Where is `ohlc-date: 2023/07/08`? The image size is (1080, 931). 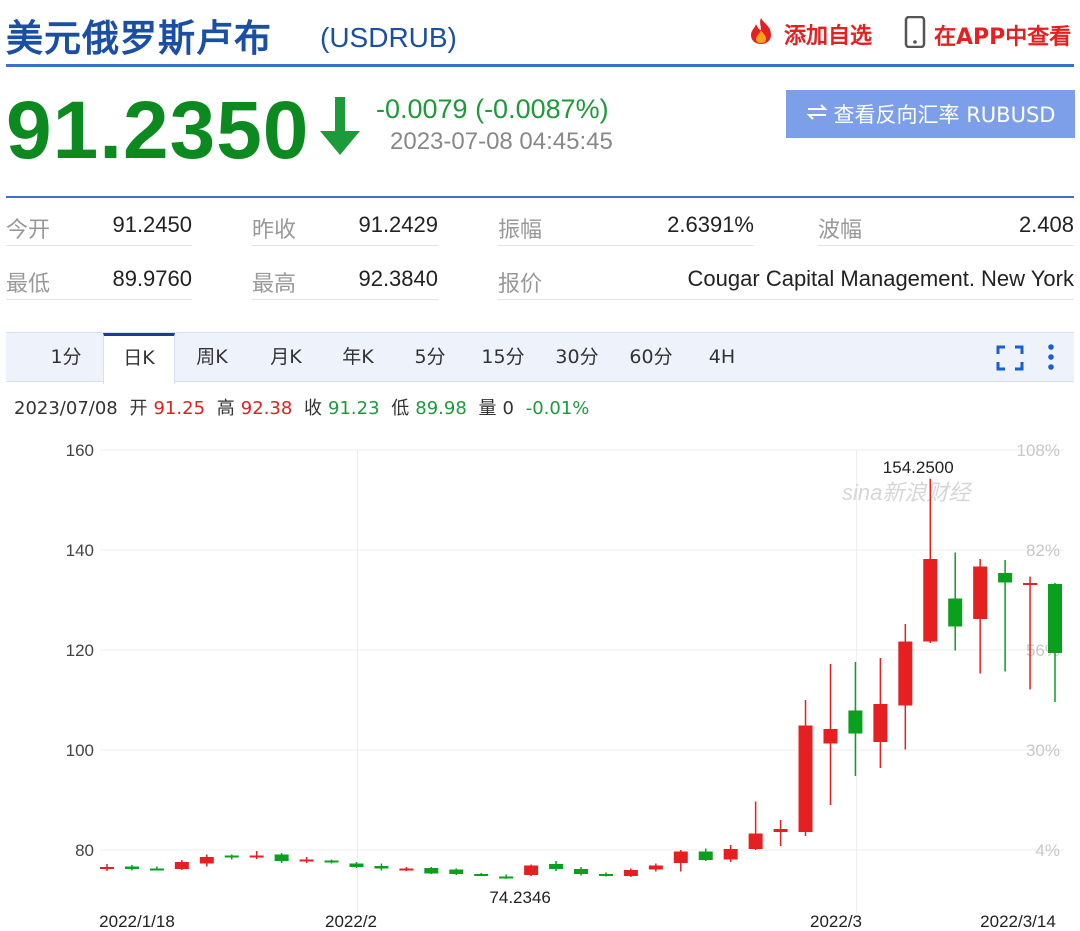 ohlc-date: 2023/07/08 is located at coordinates (66, 408).